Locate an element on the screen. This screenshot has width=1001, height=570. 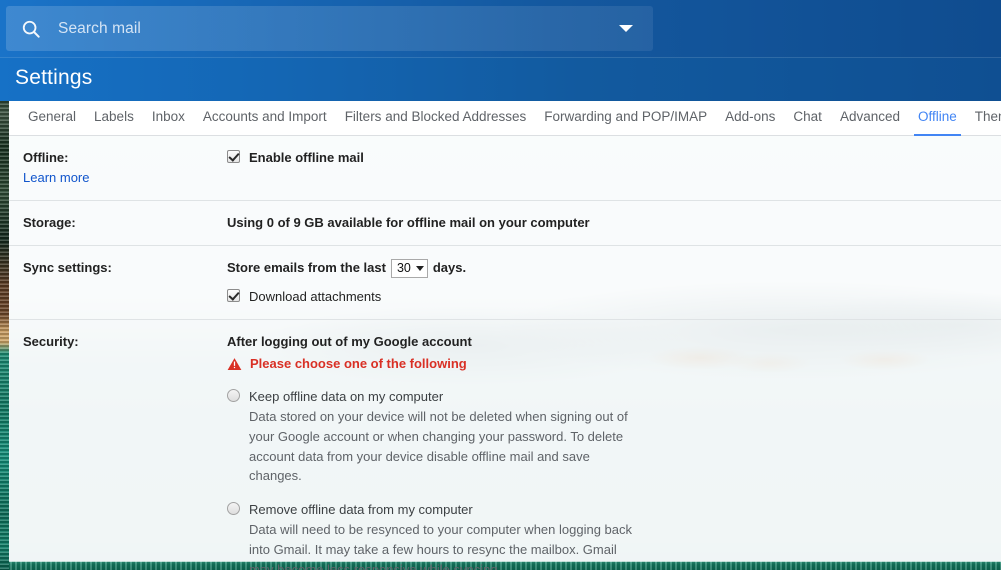
tab-general: General is located at coordinates (52, 118).